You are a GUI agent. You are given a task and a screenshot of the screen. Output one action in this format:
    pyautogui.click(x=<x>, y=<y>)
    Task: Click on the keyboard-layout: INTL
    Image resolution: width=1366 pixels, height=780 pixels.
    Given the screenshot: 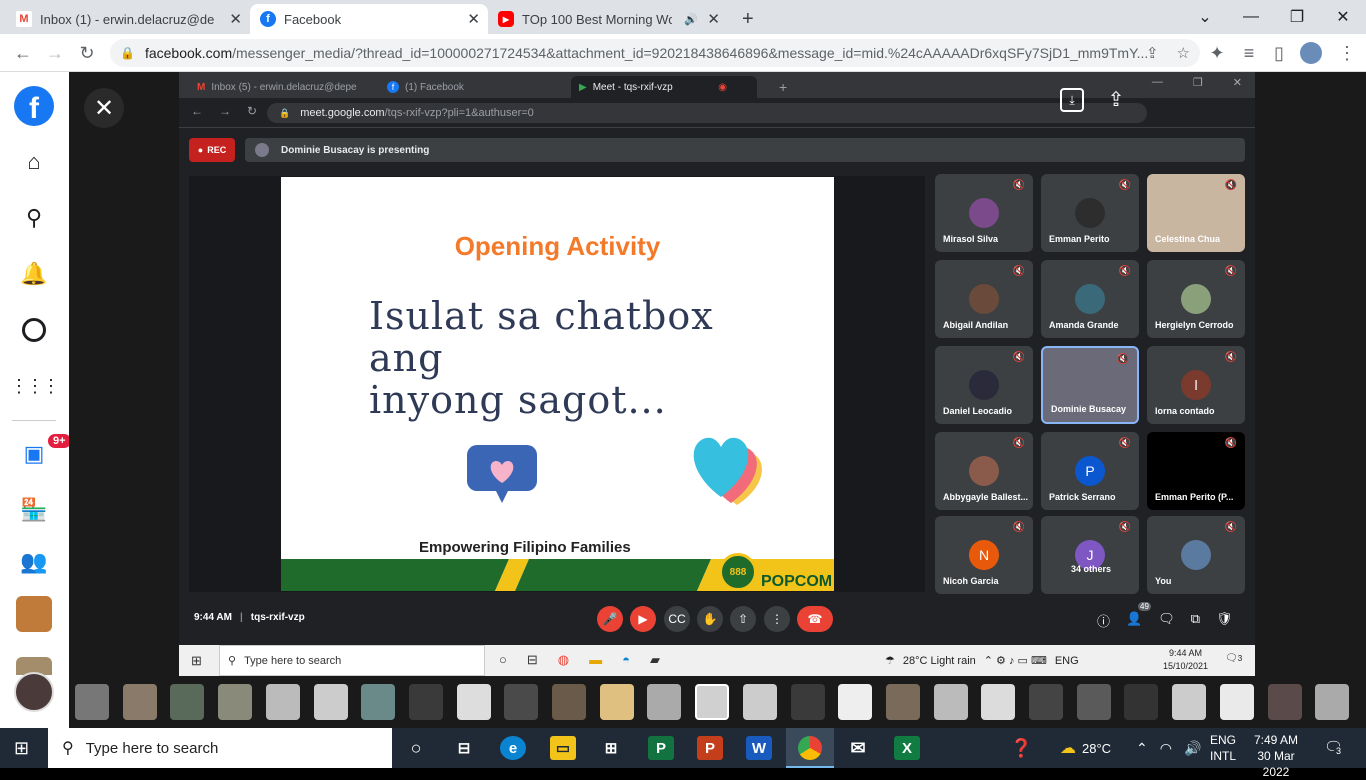 What is the action you would take?
    pyautogui.click(x=1223, y=756)
    